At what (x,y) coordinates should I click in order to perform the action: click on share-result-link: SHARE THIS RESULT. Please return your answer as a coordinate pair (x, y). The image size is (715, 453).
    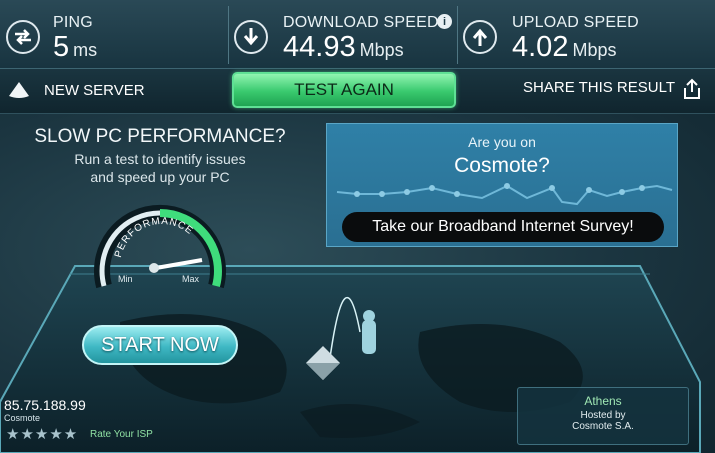
    Looking at the image, I should click on (599, 87).